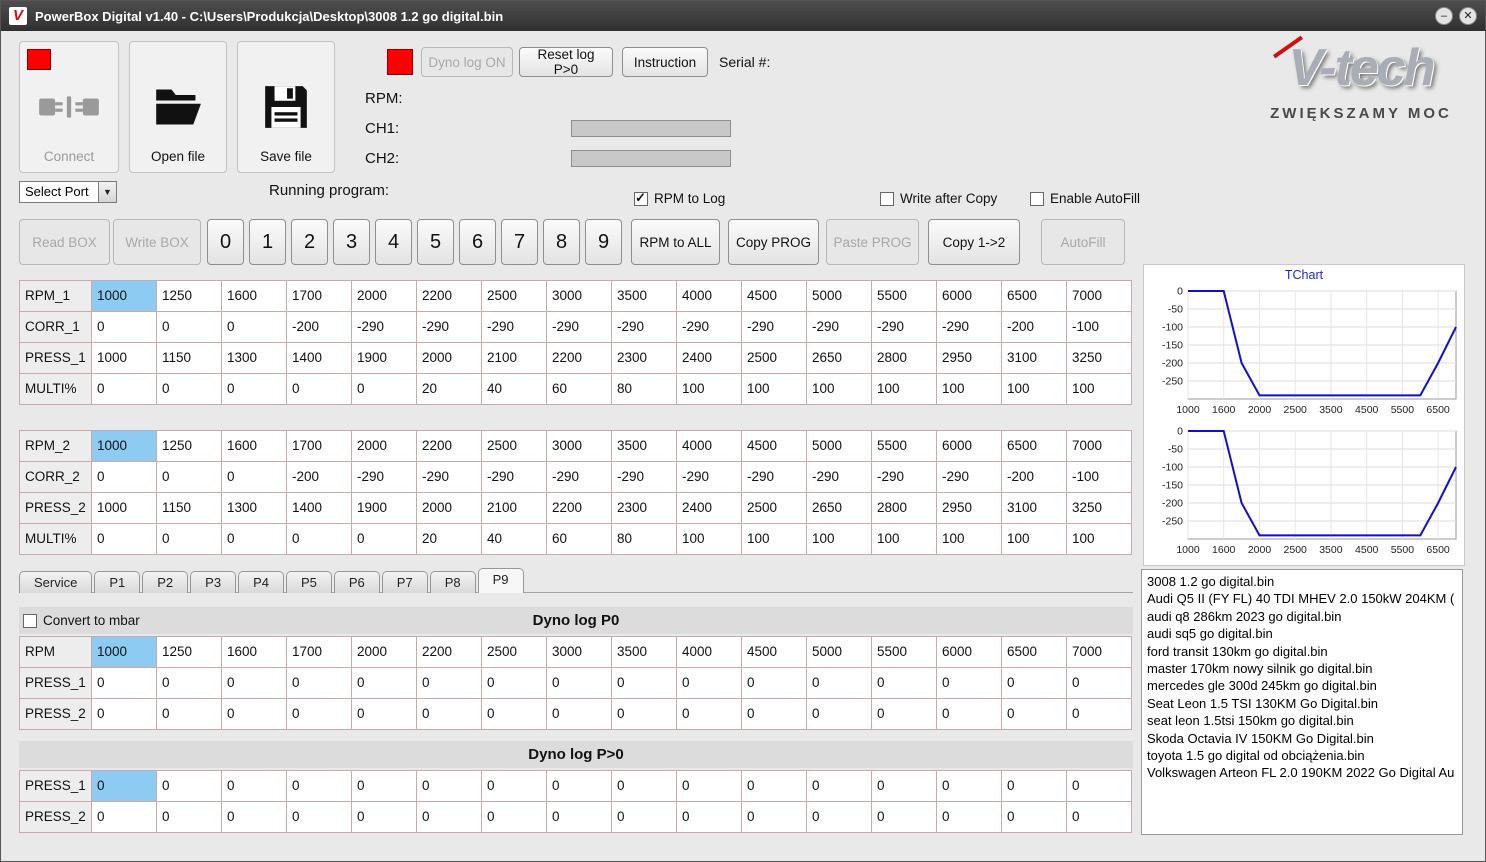  Describe the element at coordinates (1468, 16) in the screenshot. I see `close-button: ✕` at that location.